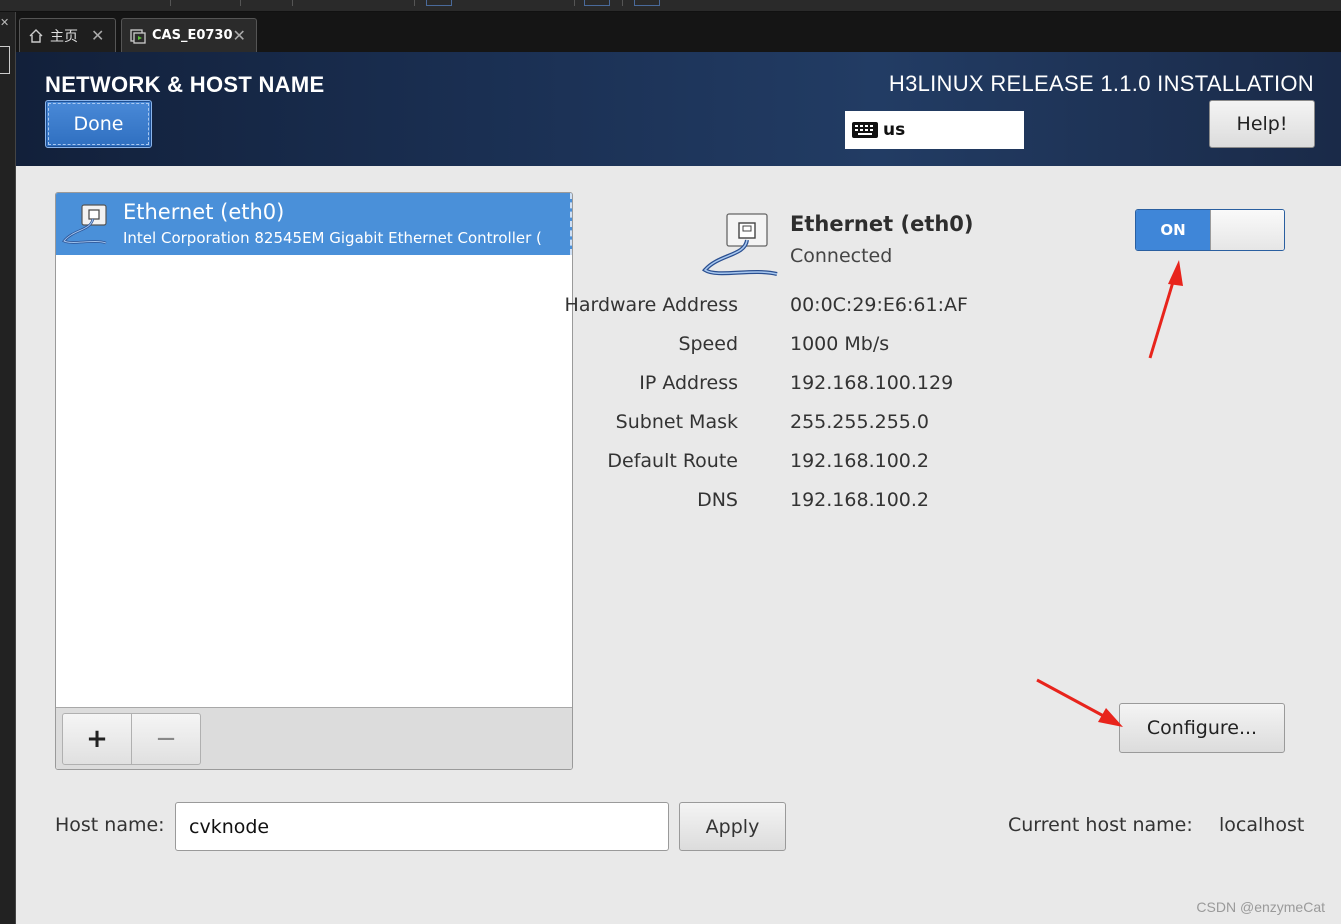  I want to click on connection-toggle: ON, so click(1210, 230).